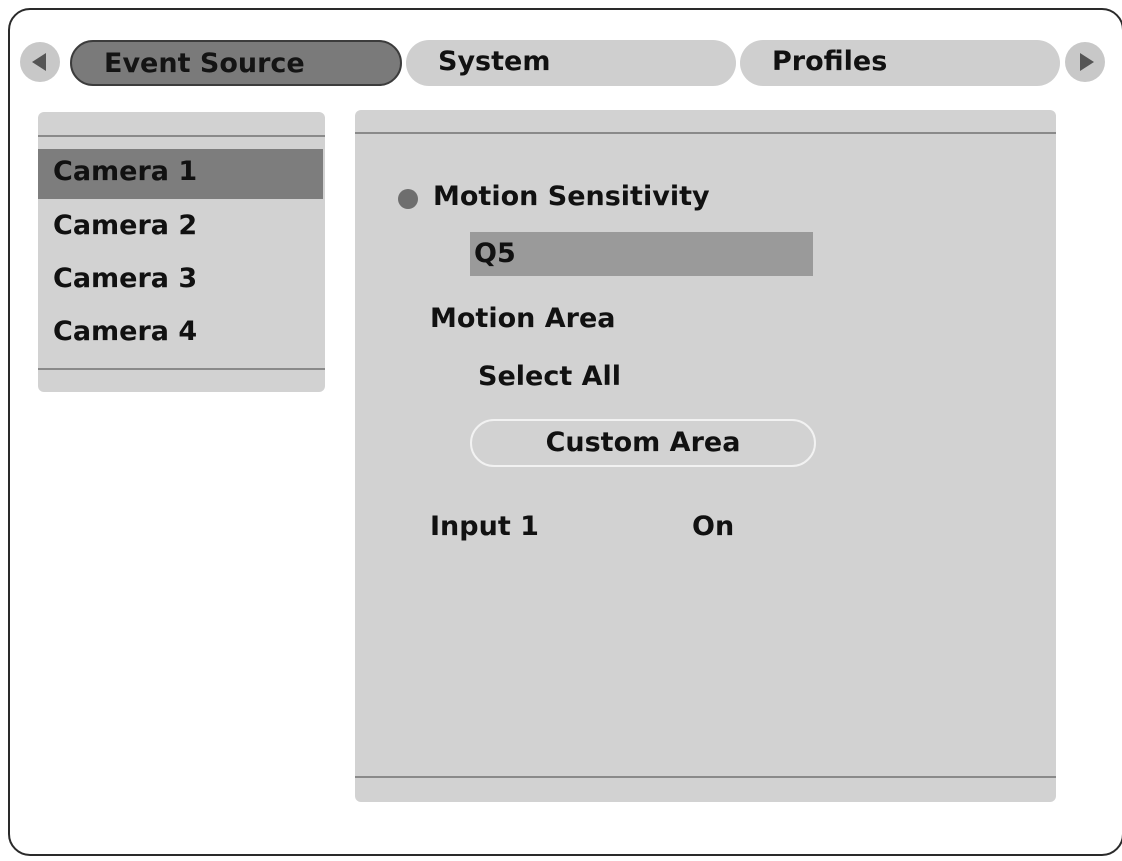 The image size is (1122, 861). What do you see at coordinates (180, 281) in the screenshot?
I see `camera-item-3: Camera 3` at bounding box center [180, 281].